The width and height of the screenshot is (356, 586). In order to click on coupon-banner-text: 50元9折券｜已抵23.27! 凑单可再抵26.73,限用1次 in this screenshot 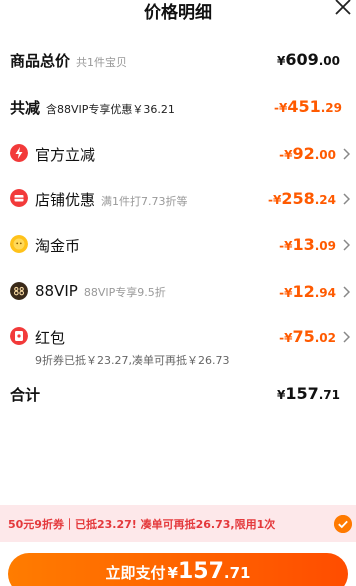, I will do `click(142, 524)`.